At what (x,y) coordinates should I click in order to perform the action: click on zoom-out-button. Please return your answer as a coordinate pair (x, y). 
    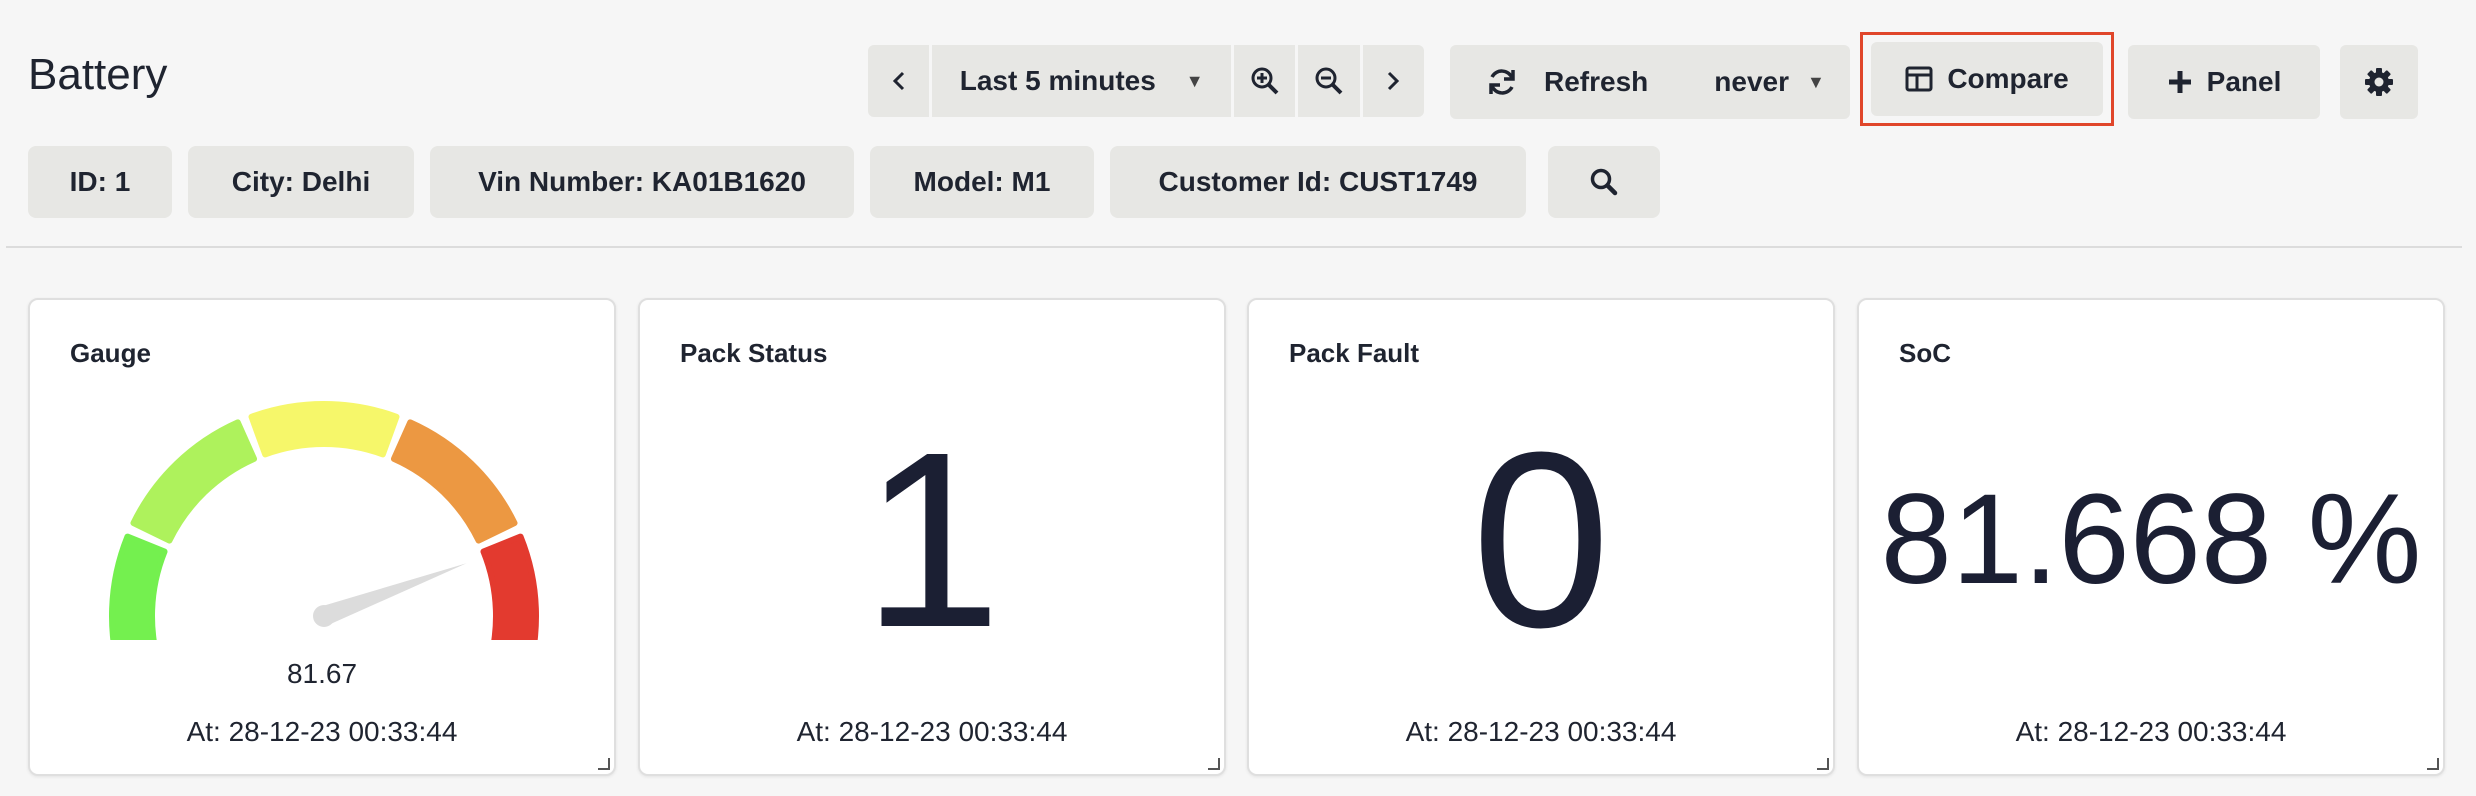
    Looking at the image, I should click on (1329, 81).